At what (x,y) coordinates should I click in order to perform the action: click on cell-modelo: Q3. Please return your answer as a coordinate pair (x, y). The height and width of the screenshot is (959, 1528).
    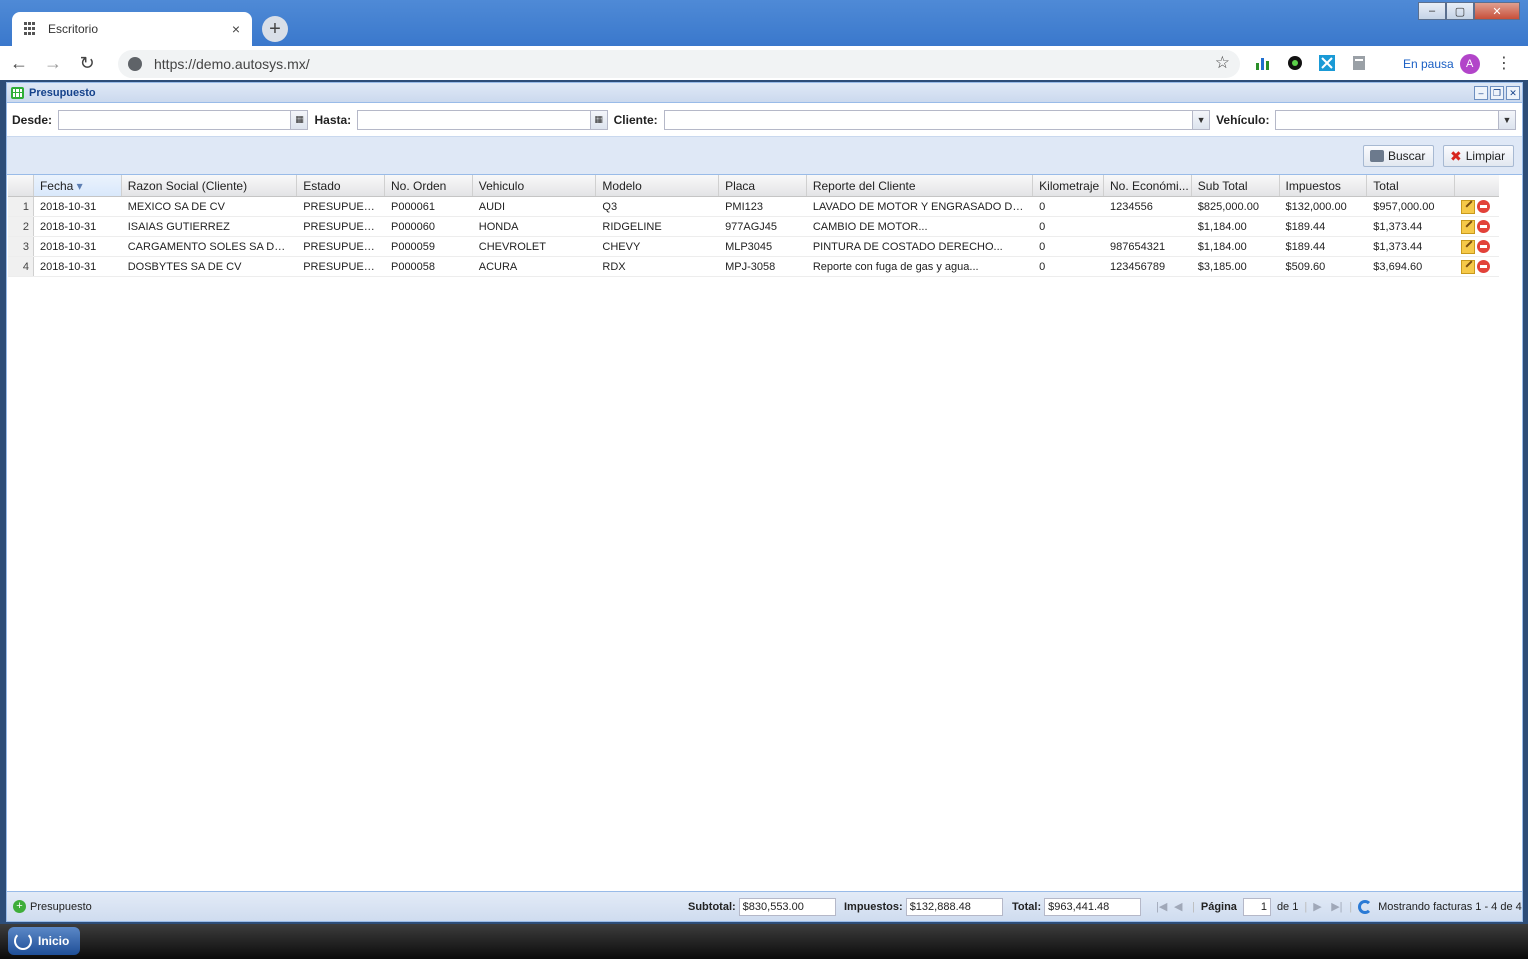
    Looking at the image, I should click on (610, 207).